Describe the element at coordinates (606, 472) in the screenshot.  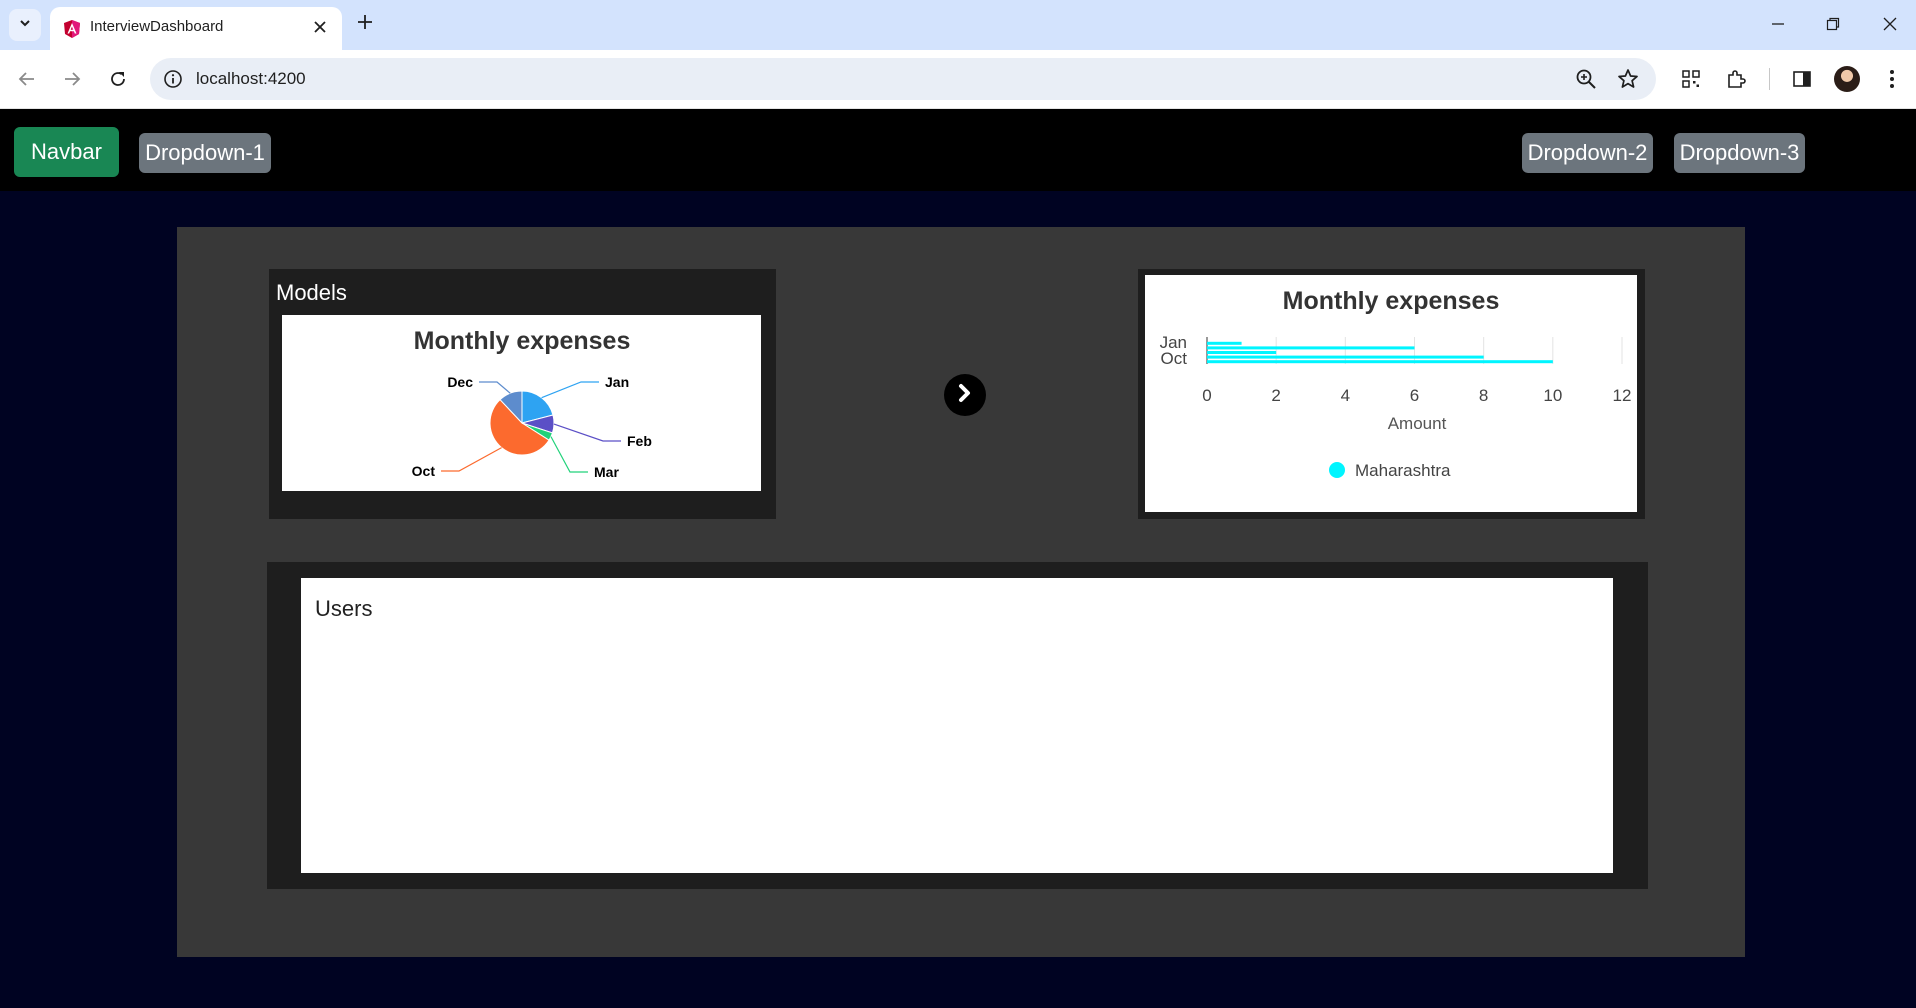
I see `pie-label-mar: Mar` at that location.